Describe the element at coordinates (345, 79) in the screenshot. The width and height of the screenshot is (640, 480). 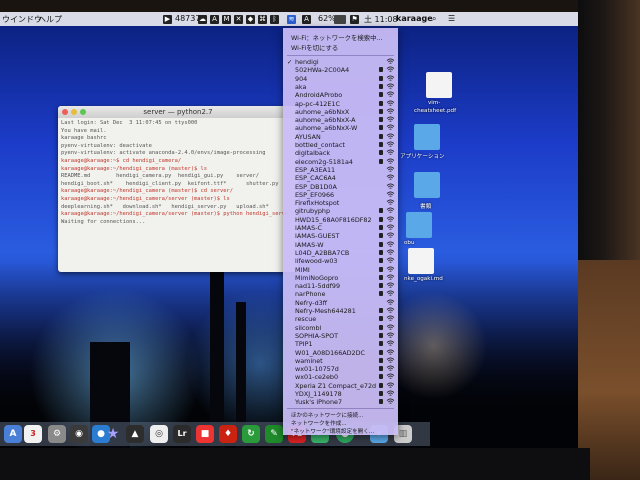
I see `wifi-network-item: 904` at that location.